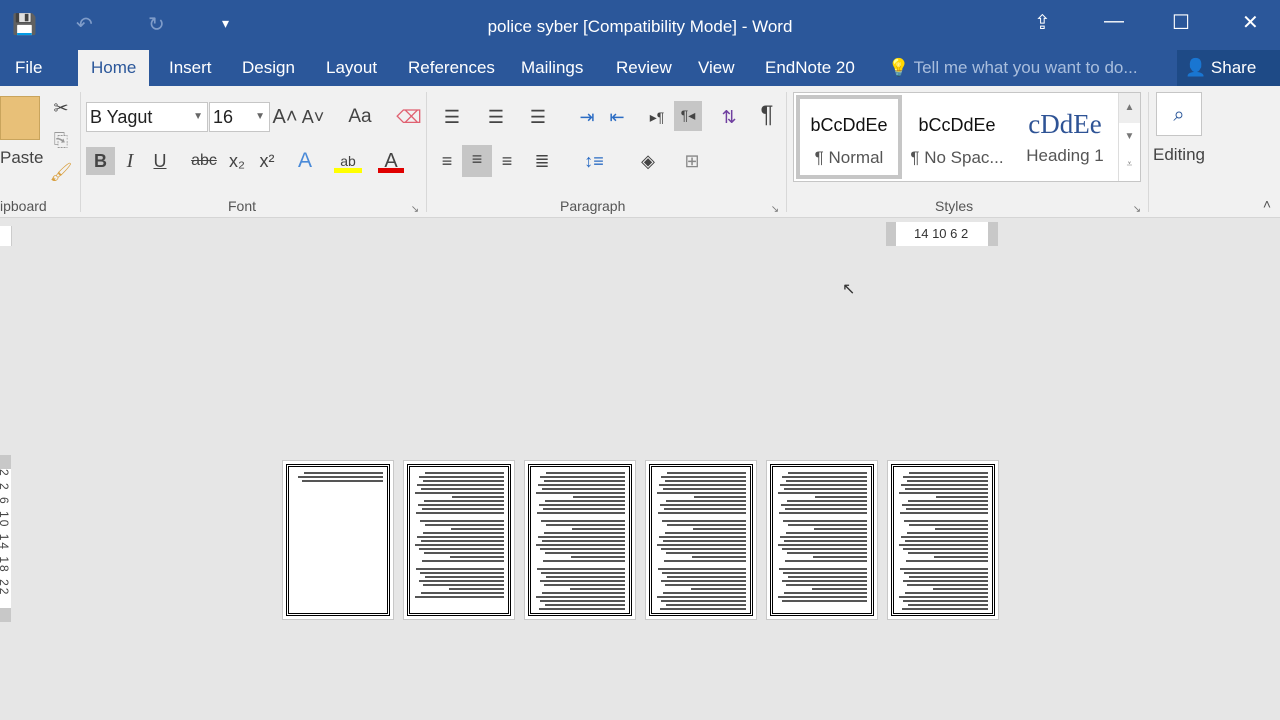 The width and height of the screenshot is (1280, 720). I want to click on maximize-button: ☐, so click(1181, 22).